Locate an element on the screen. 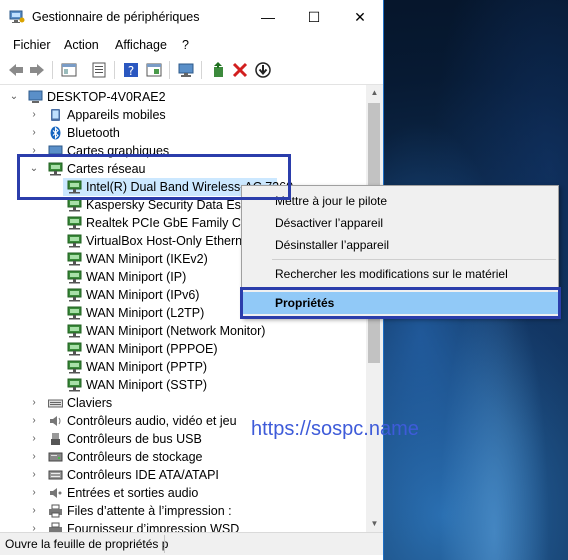 The image size is (568, 560). network-adapter-row: WAN Miniport (SSTP) is located at coordinates (183, 385).